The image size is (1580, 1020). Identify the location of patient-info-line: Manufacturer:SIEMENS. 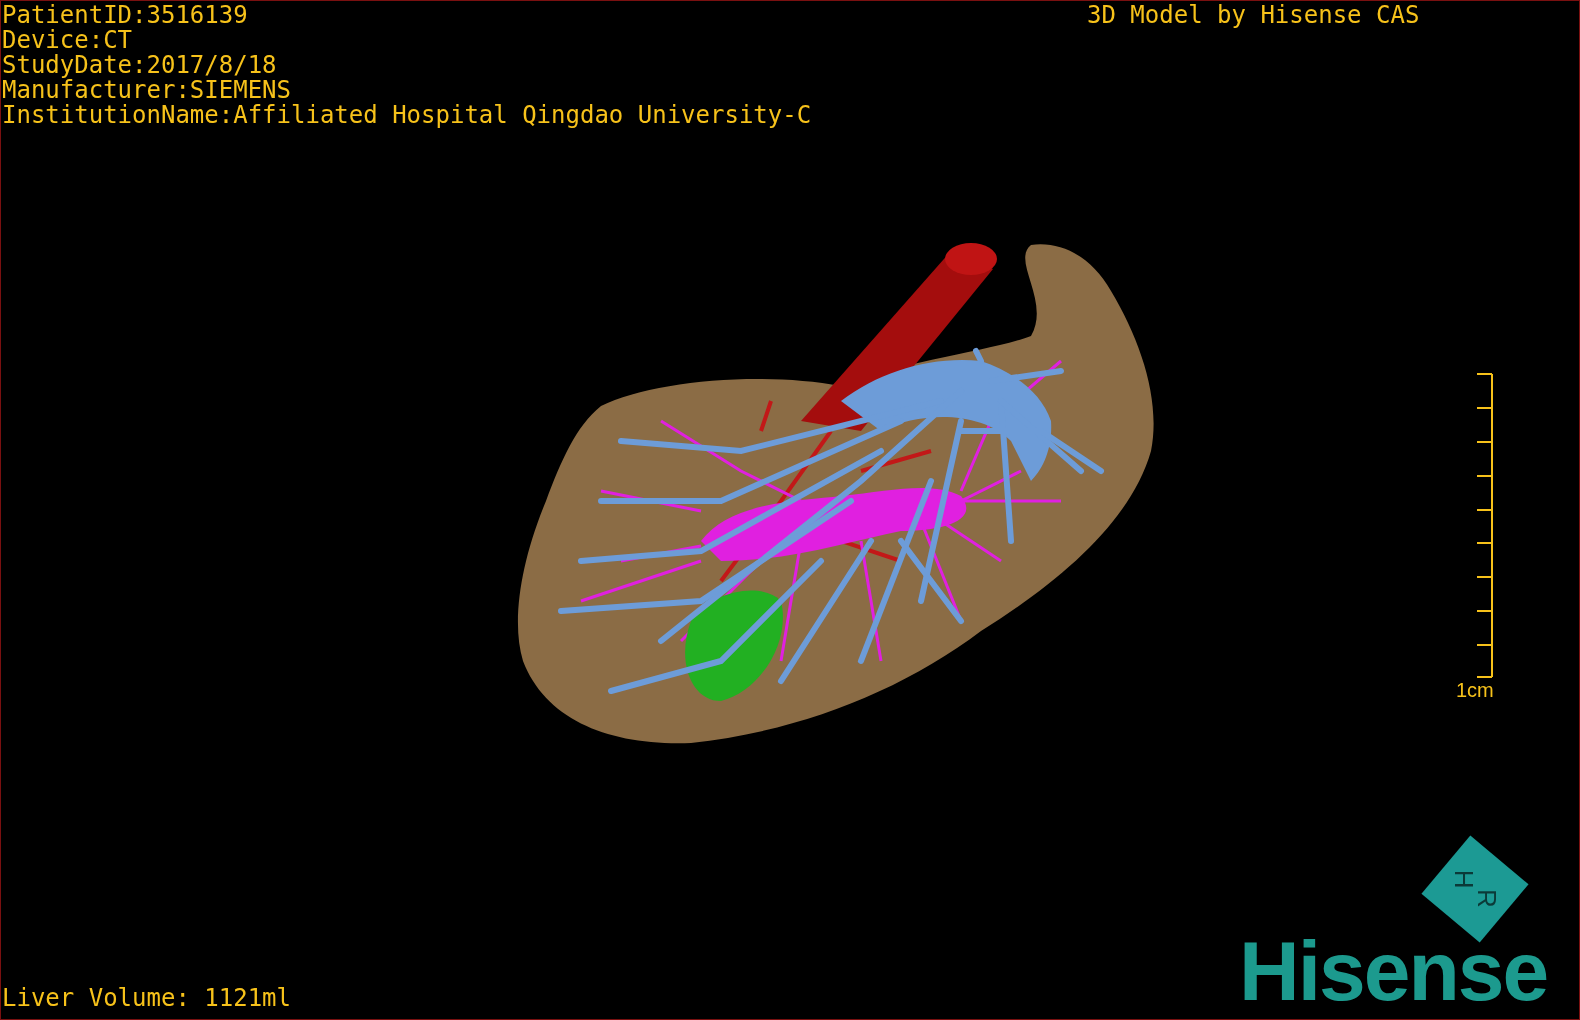
(147, 90).